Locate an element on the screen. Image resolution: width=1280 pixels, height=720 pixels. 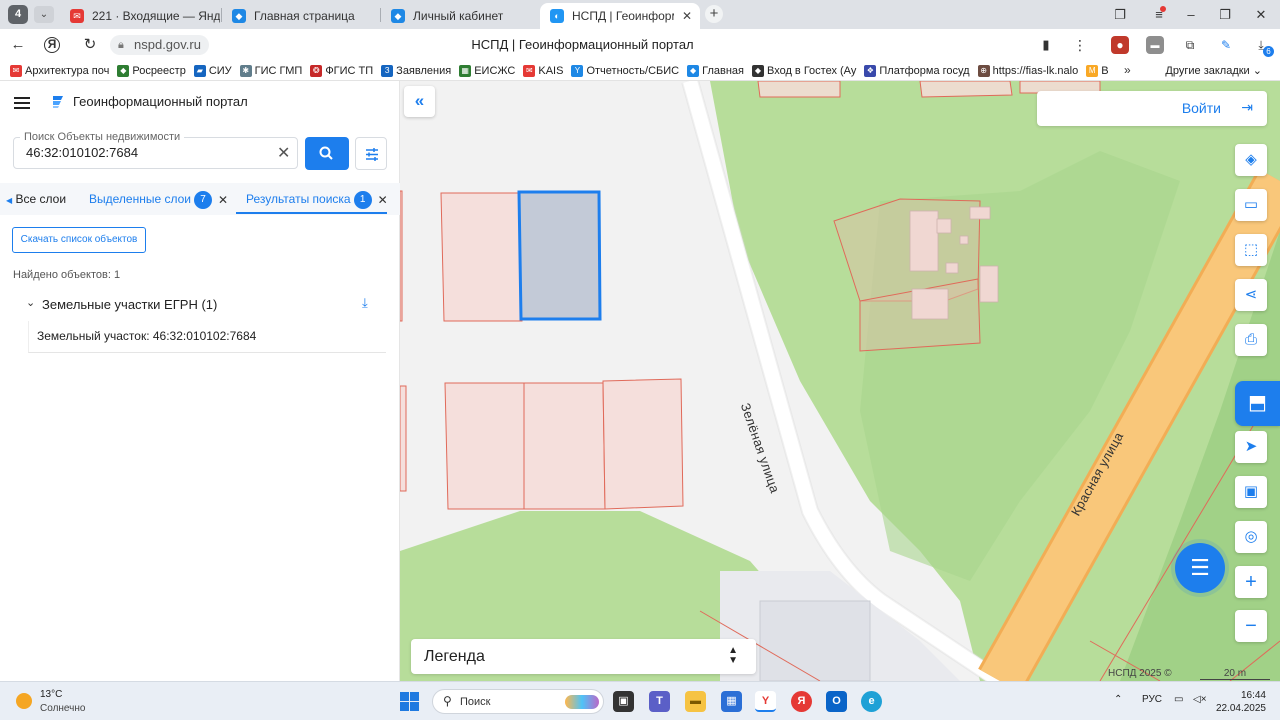
new-tab-button: + is located at coordinates (714, 14).